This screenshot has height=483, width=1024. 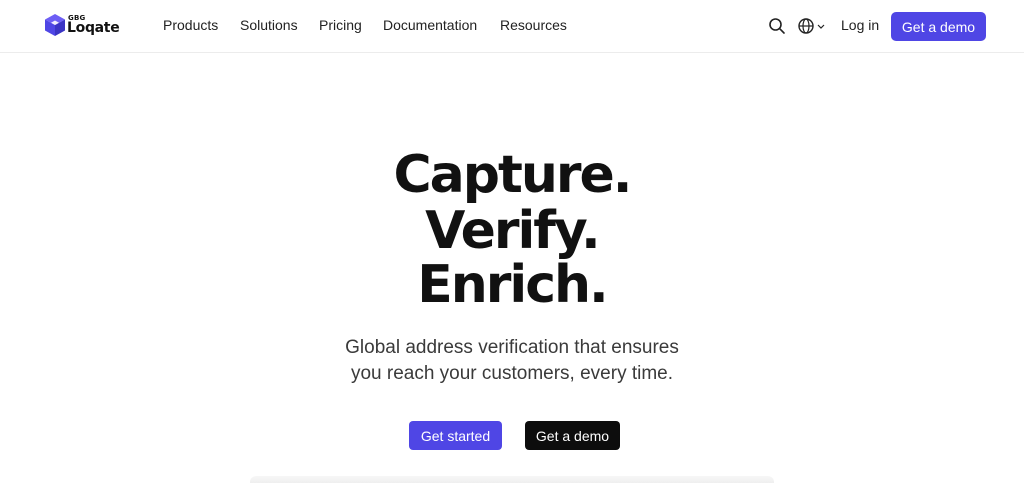 What do you see at coordinates (340, 25) in the screenshot?
I see `nav-pricing: Pricing` at bounding box center [340, 25].